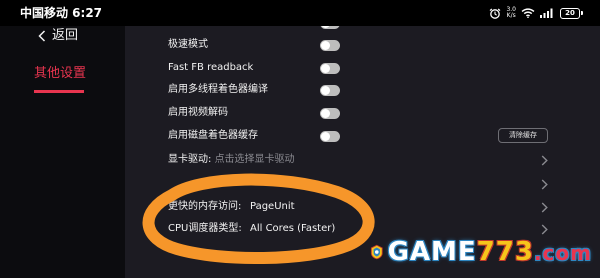 This screenshot has height=278, width=600. I want to click on memory-access-key: 更快的内存访问:, so click(205, 206).